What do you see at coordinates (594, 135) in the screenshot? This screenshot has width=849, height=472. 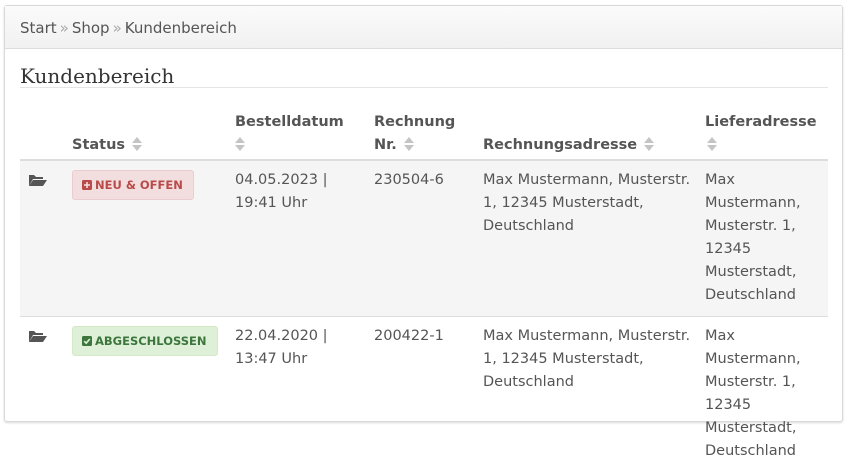 I see `header-billing-address: Rechnungsadresse` at bounding box center [594, 135].